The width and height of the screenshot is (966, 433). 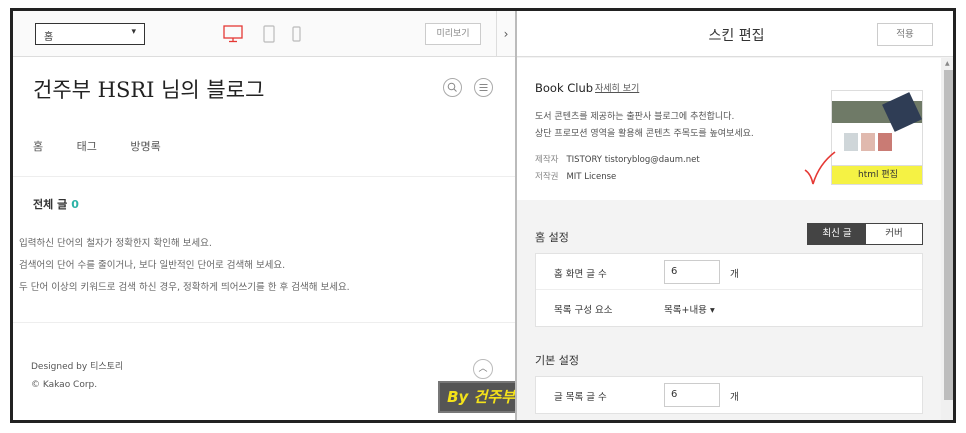 I want to click on nav-item-tags: 태그, so click(x=87, y=146).